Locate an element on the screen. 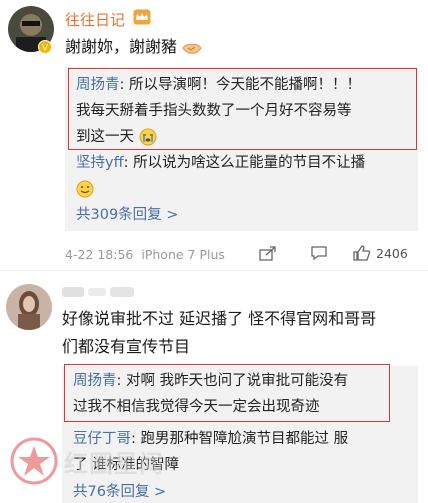  comment-icon is located at coordinates (319, 253).